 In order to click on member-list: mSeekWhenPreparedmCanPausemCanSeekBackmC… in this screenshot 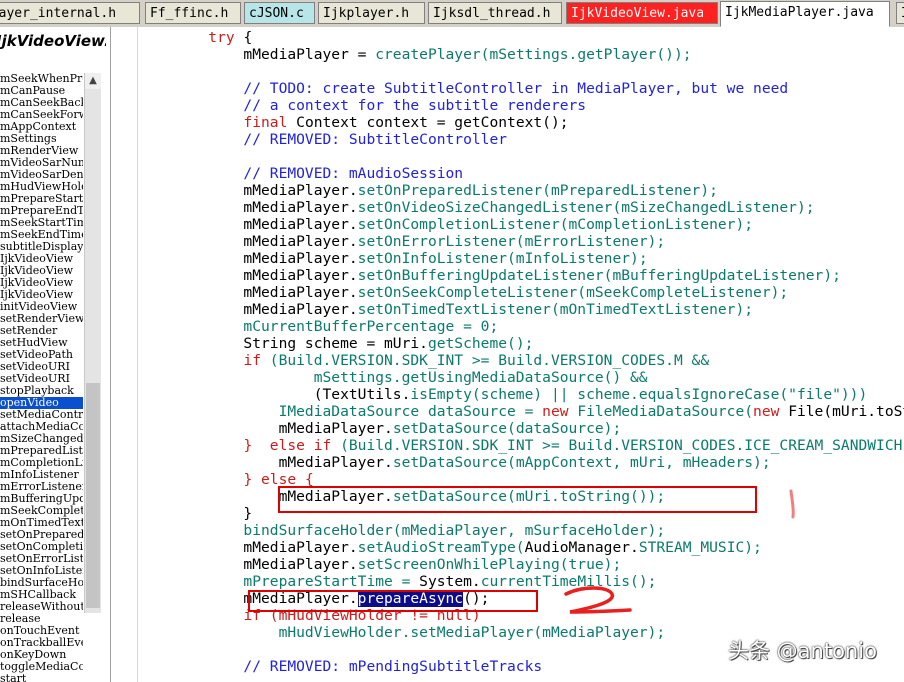, I will do `click(41, 377)`.